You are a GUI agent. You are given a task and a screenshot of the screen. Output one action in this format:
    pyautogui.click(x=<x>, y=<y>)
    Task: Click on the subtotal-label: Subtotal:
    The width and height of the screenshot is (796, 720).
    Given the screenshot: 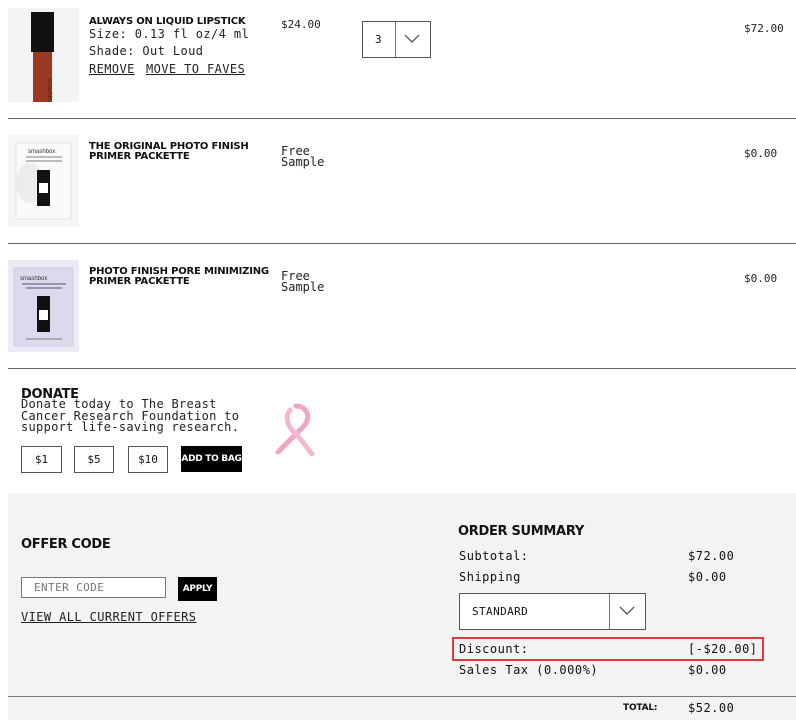 What is the action you would take?
    pyautogui.click(x=494, y=556)
    